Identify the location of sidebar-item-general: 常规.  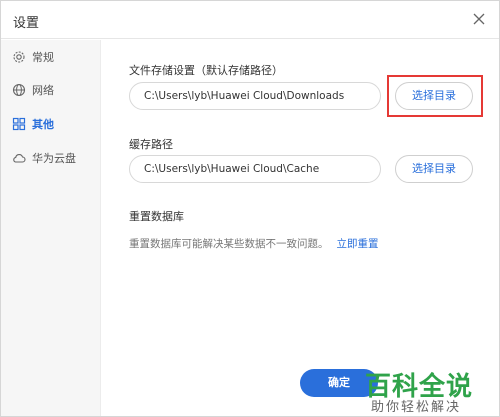
(51, 57).